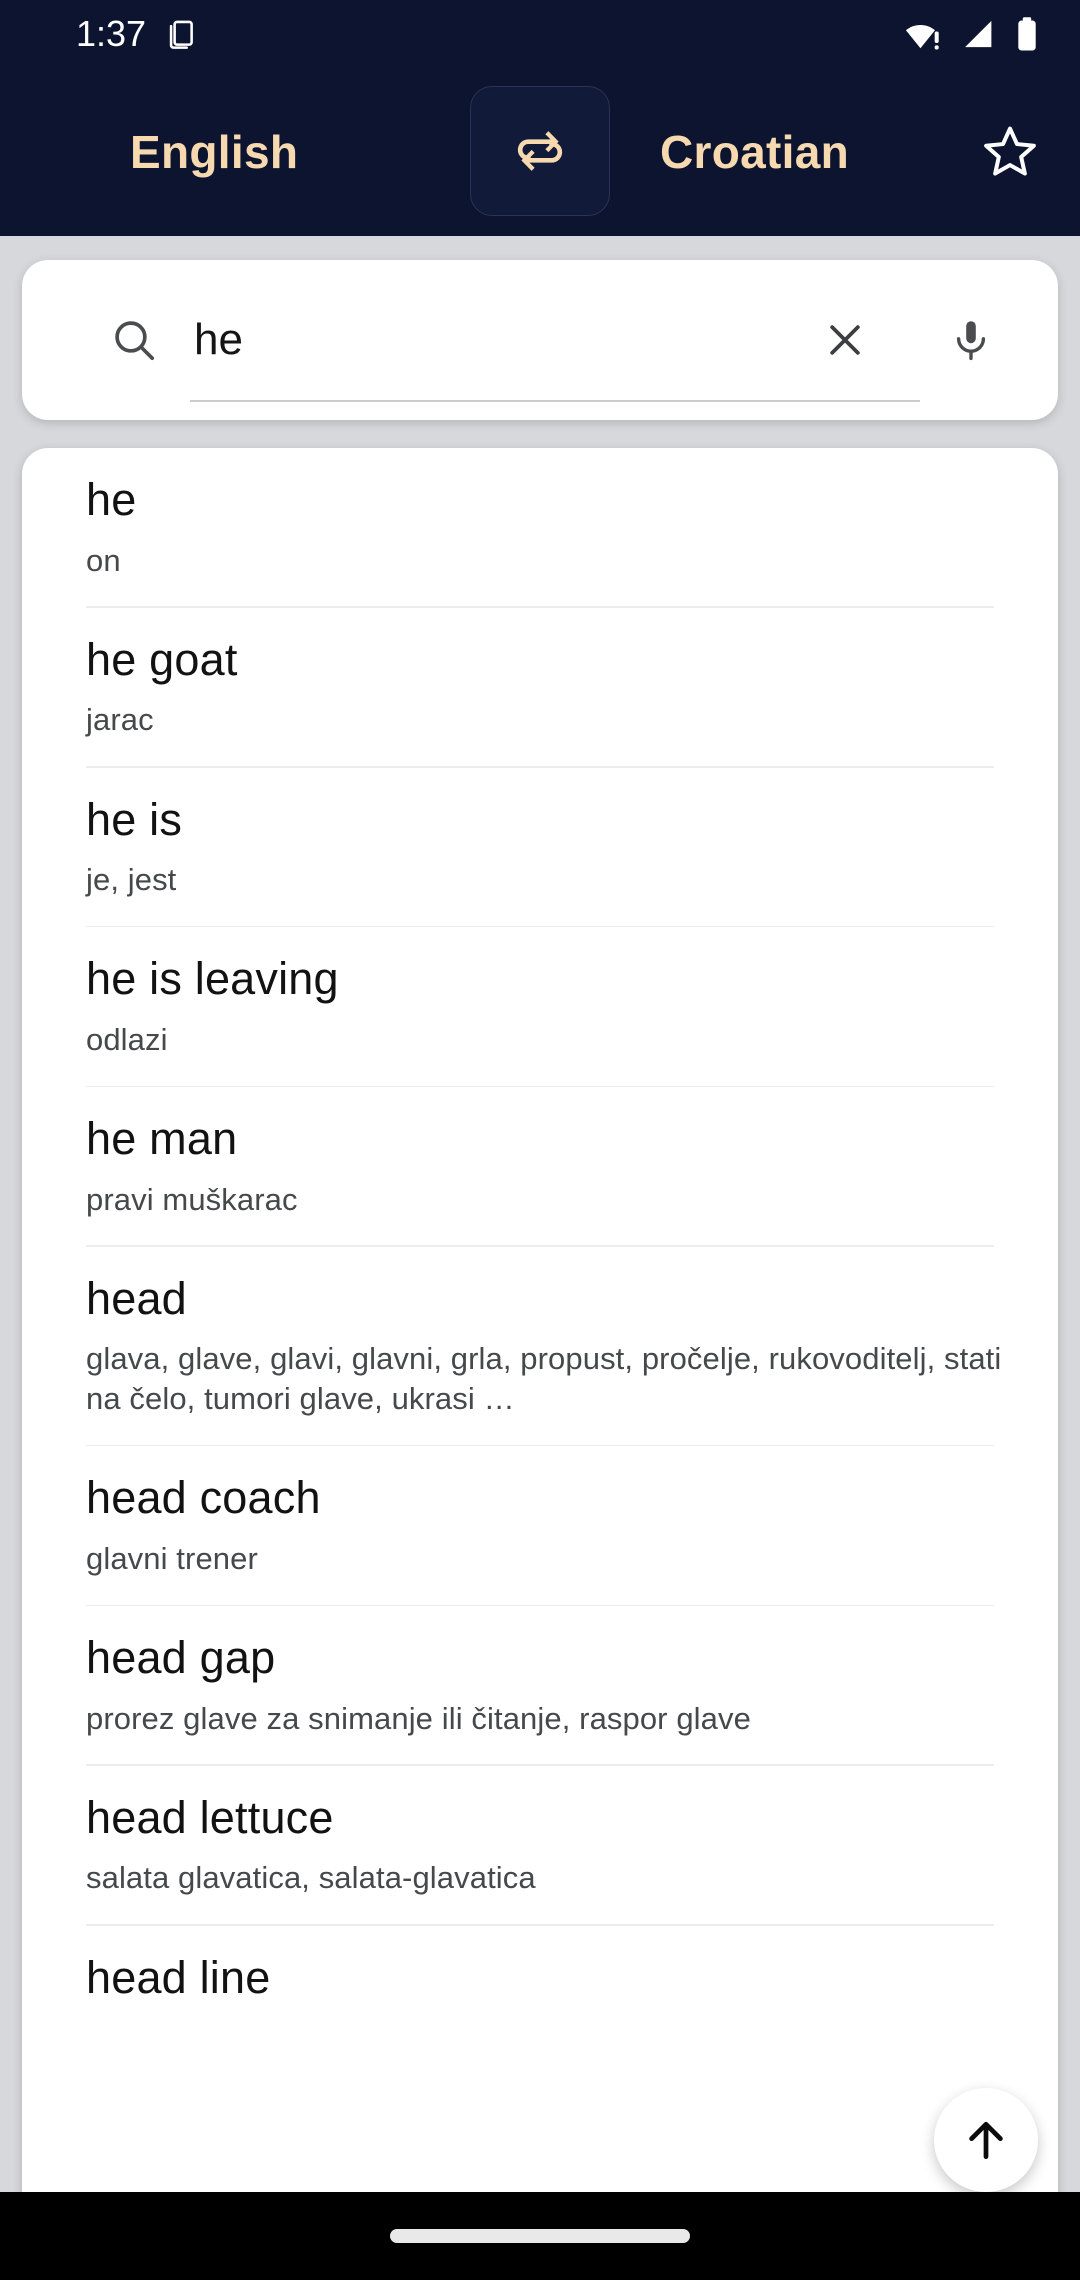 The image size is (1080, 2280). Describe the element at coordinates (979, 34) in the screenshot. I see `cellular-signal-icon` at that location.